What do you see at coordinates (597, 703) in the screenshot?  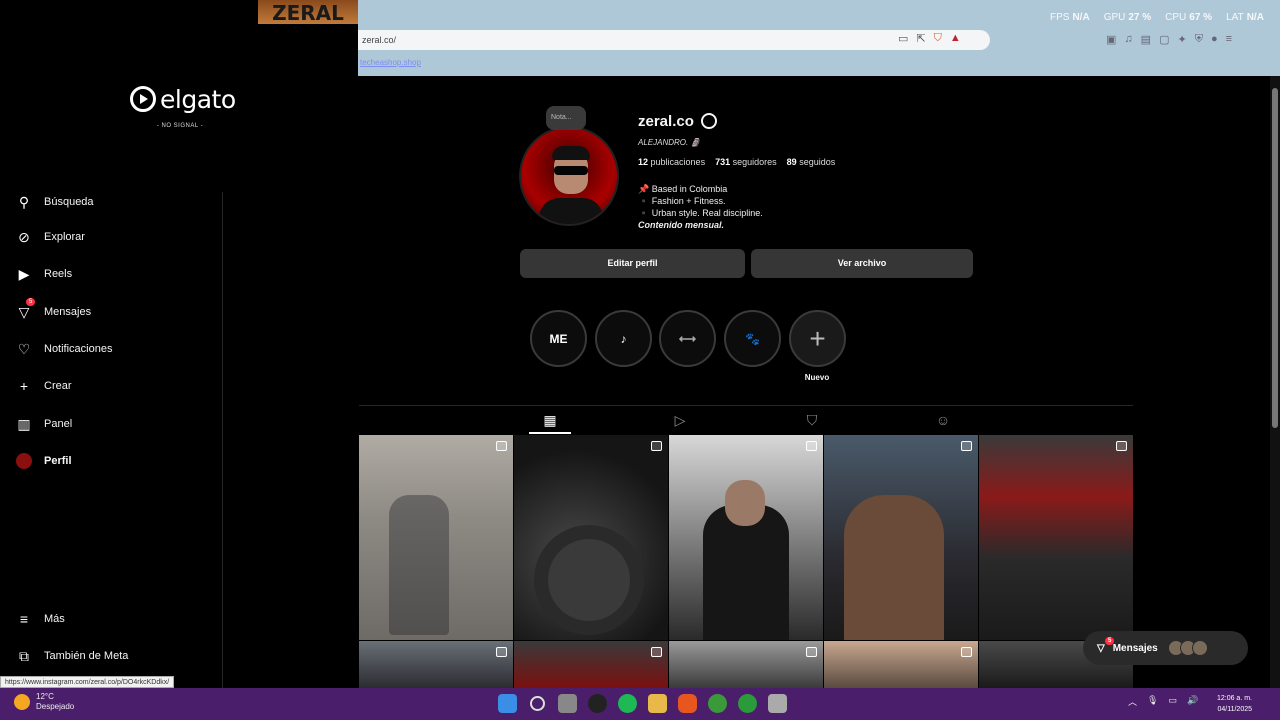 I see `obs-icon` at bounding box center [597, 703].